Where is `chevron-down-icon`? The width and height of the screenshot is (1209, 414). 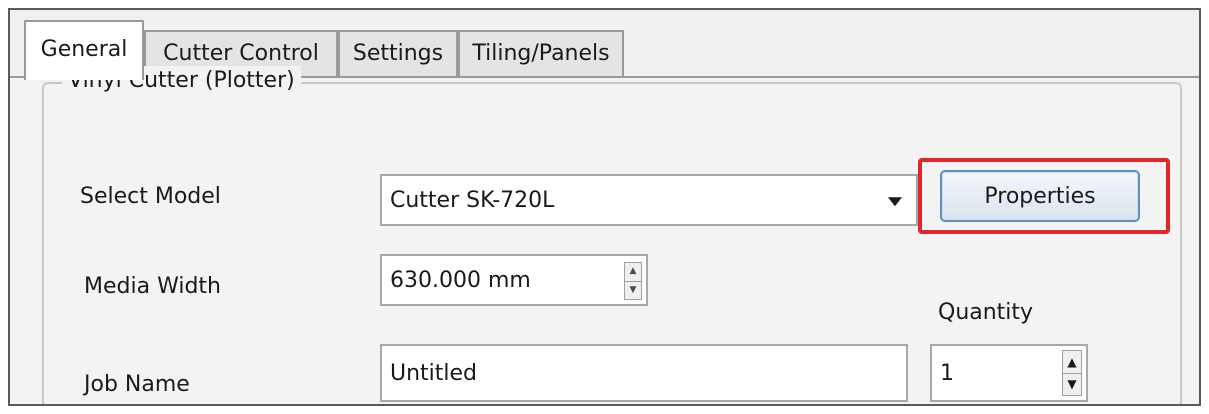
chevron-down-icon is located at coordinates (895, 202).